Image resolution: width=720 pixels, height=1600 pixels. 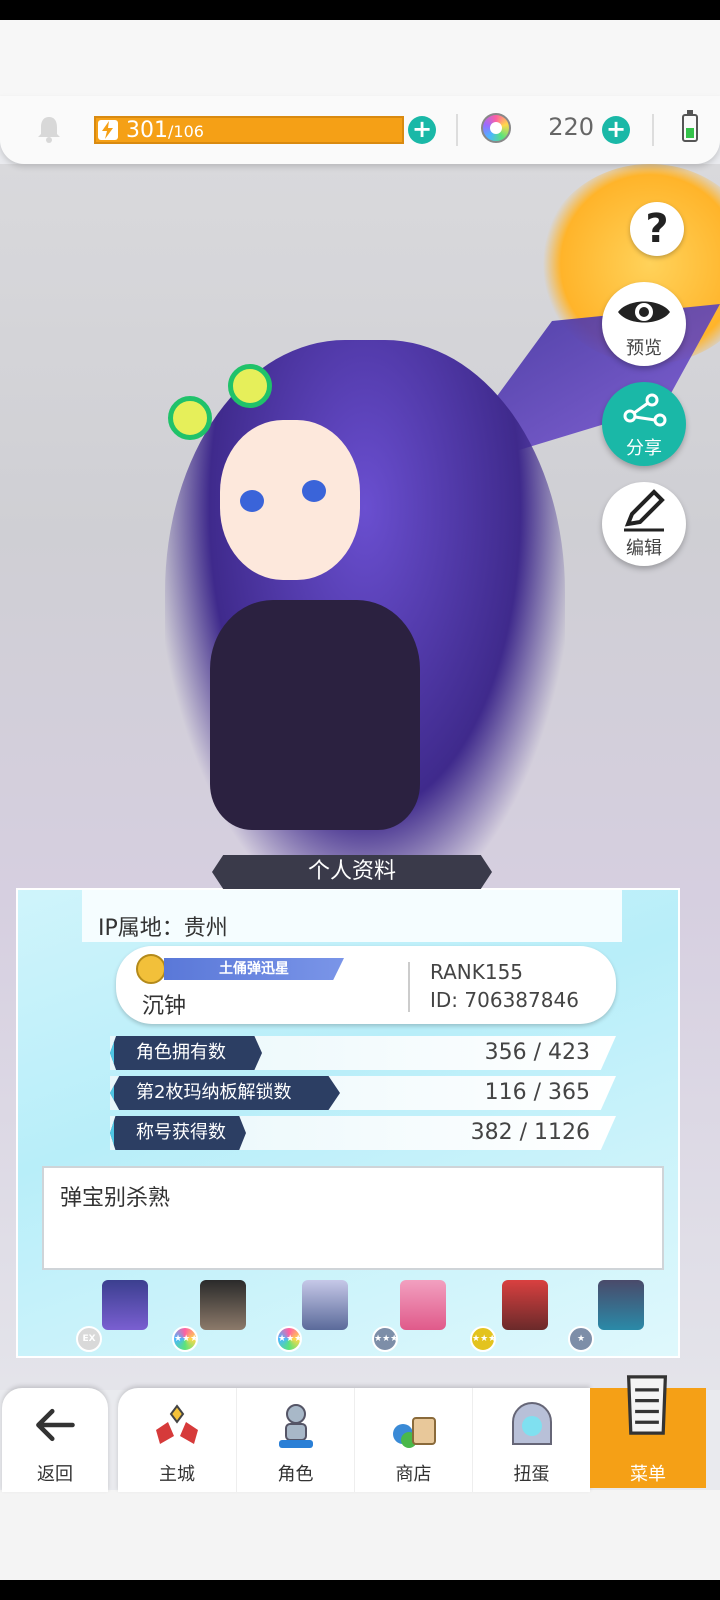 What do you see at coordinates (165, 130) in the screenshot?
I see `stamina-value: 301/106` at bounding box center [165, 130].